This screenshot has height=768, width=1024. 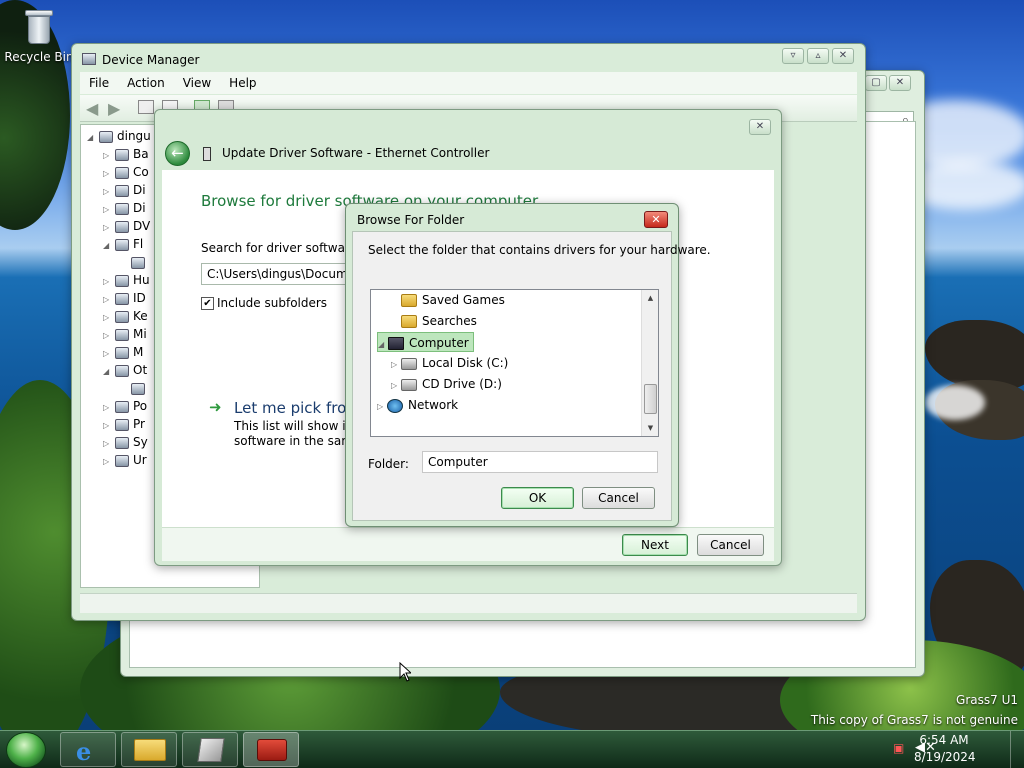 I want to click on device-tree-item: ▷ M, so click(x=123, y=352).